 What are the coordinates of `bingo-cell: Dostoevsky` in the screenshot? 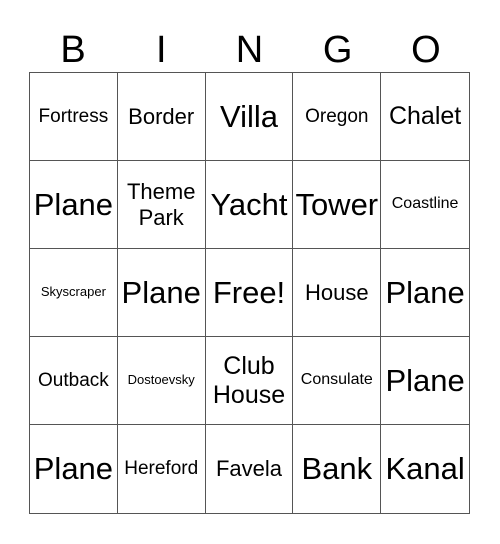 It's located at (161, 381).